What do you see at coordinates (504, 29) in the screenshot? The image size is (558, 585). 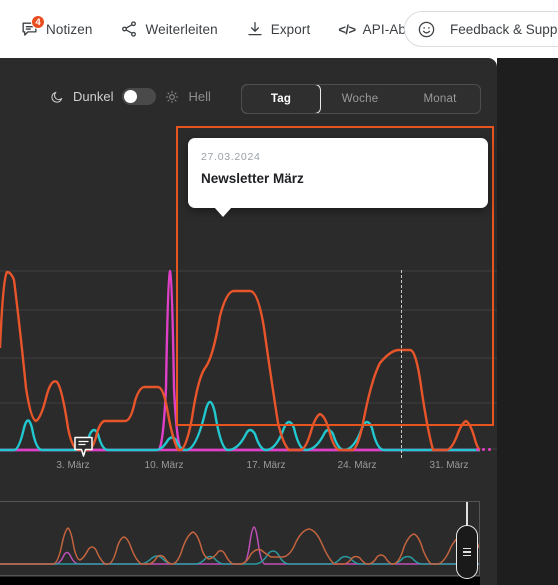 I see `feedback-support-label: Feedback & Support` at bounding box center [504, 29].